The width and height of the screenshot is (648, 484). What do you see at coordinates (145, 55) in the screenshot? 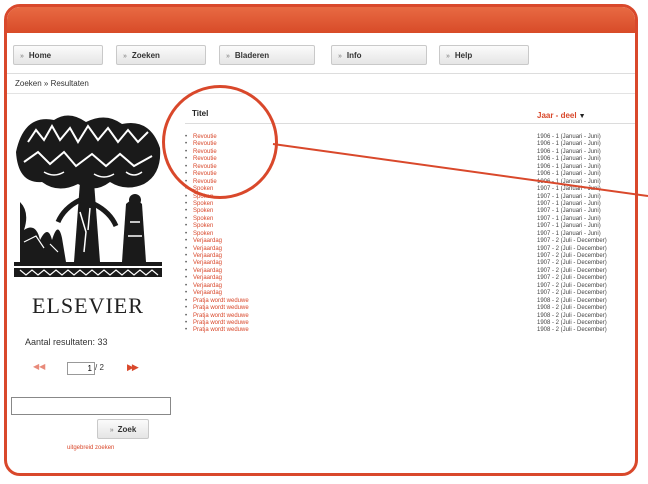
I see `nav-zoeken-label: Zoeken` at bounding box center [145, 55].